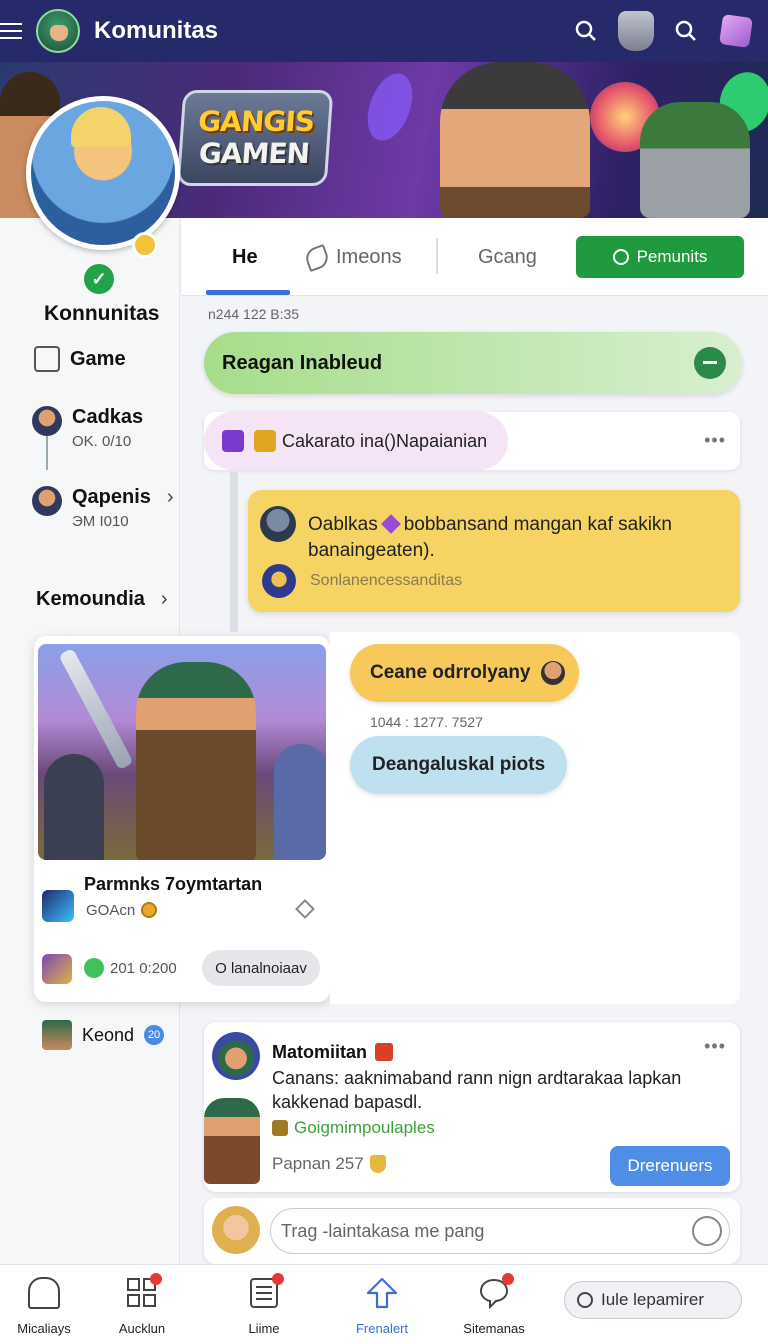  I want to click on nav-search-field: Iule lepamirer, so click(653, 1300).